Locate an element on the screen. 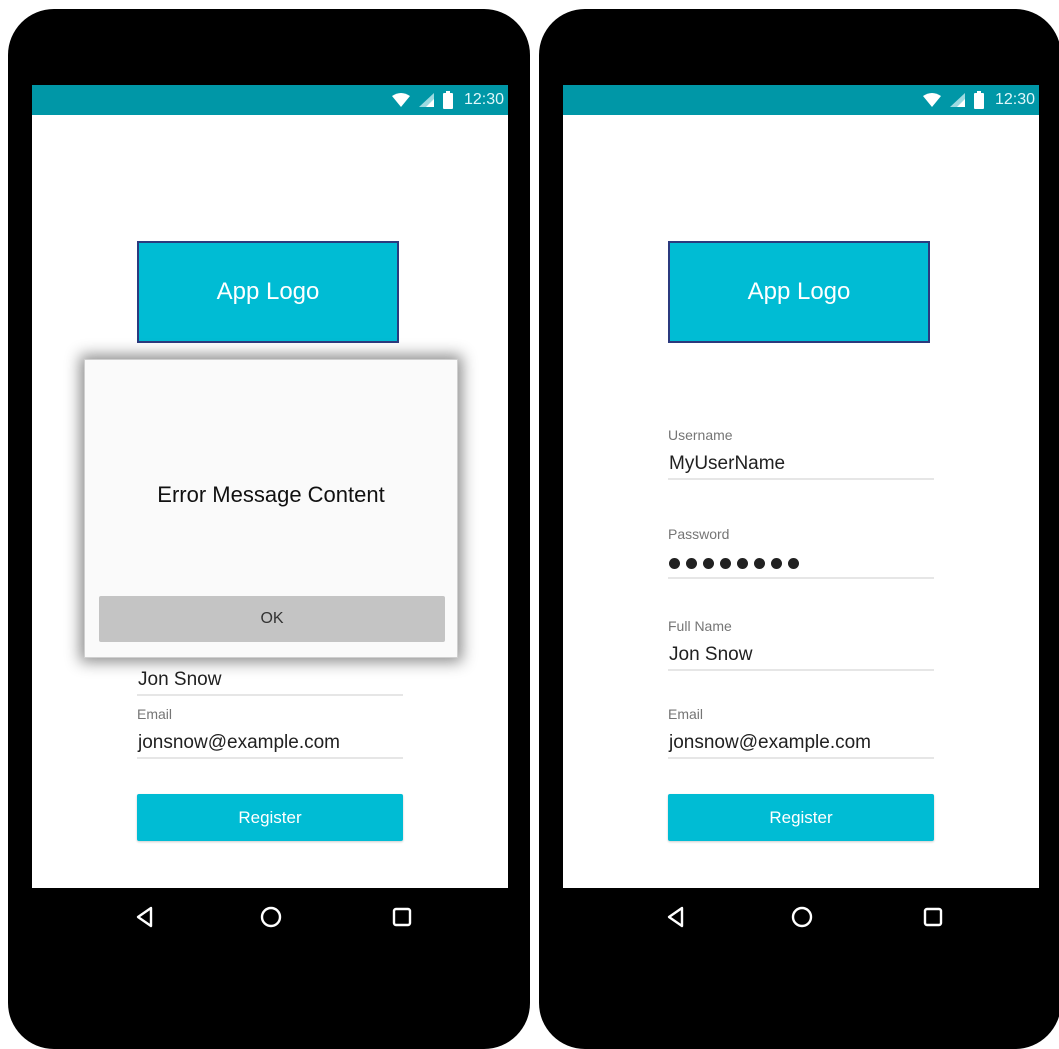 The width and height of the screenshot is (1059, 1049). ok-button-label: OK is located at coordinates (272, 618).